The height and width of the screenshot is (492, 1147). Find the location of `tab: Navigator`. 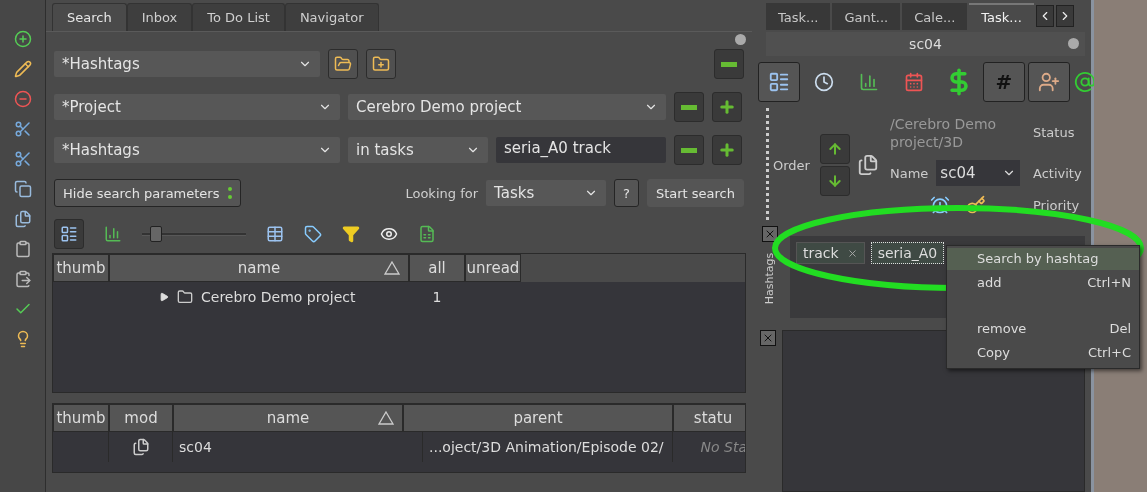

tab: Navigator is located at coordinates (331, 17).